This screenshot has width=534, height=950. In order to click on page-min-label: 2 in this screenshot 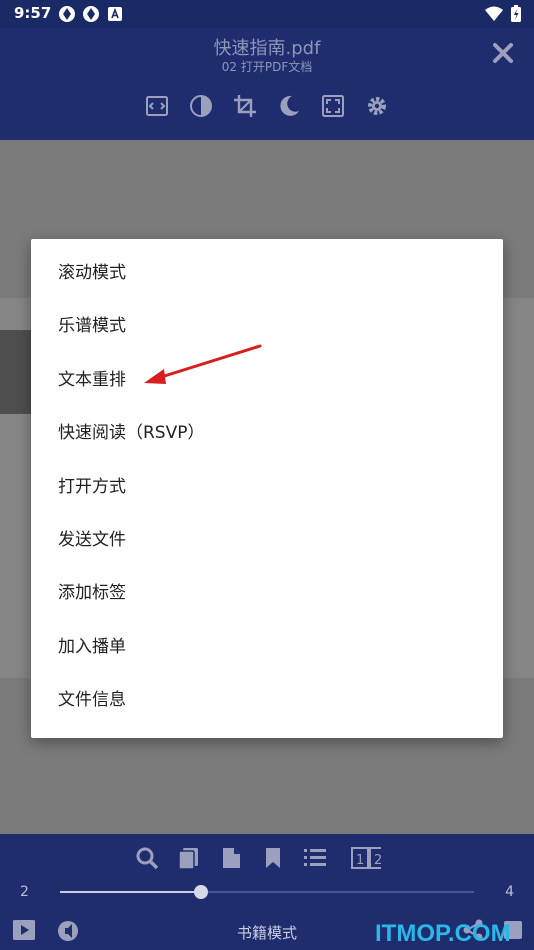, I will do `click(24, 892)`.